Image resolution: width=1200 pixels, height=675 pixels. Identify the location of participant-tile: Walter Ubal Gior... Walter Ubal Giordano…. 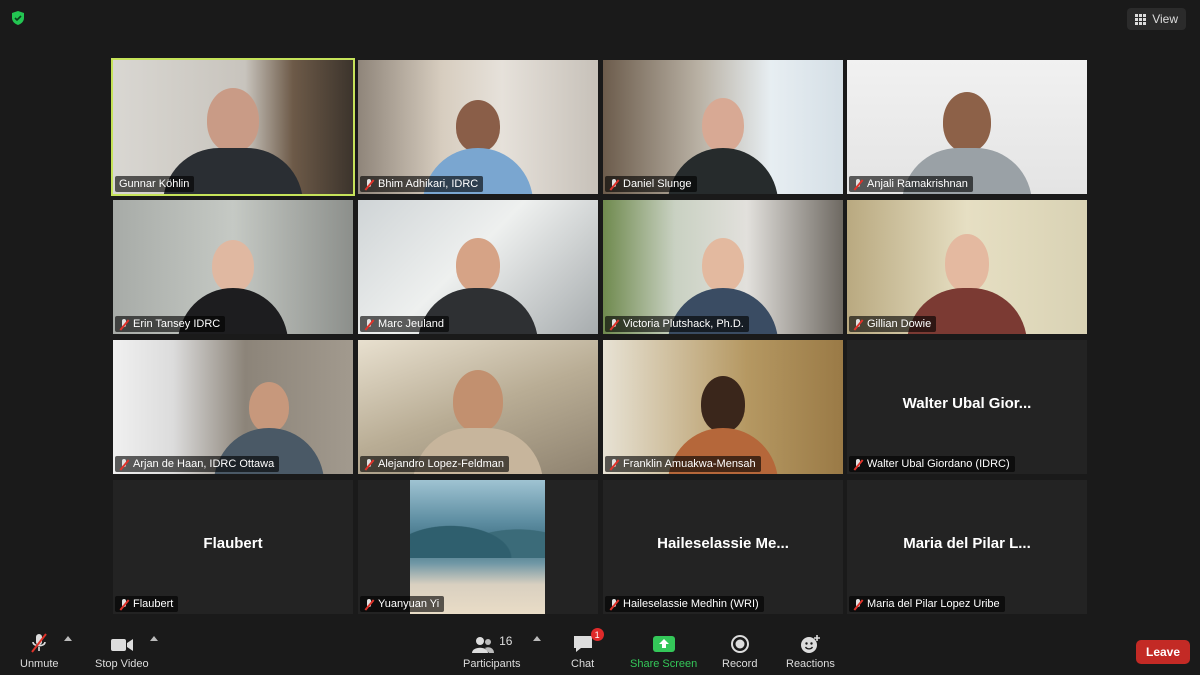
(967, 407).